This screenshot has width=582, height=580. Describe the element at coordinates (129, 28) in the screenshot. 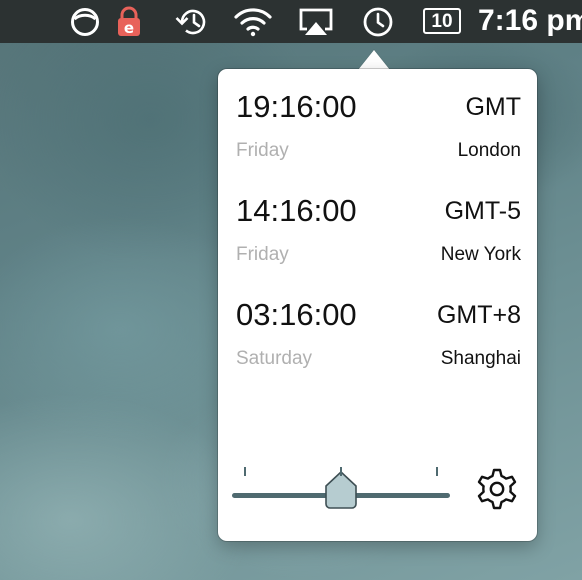

I see `svg-text: e` at that location.